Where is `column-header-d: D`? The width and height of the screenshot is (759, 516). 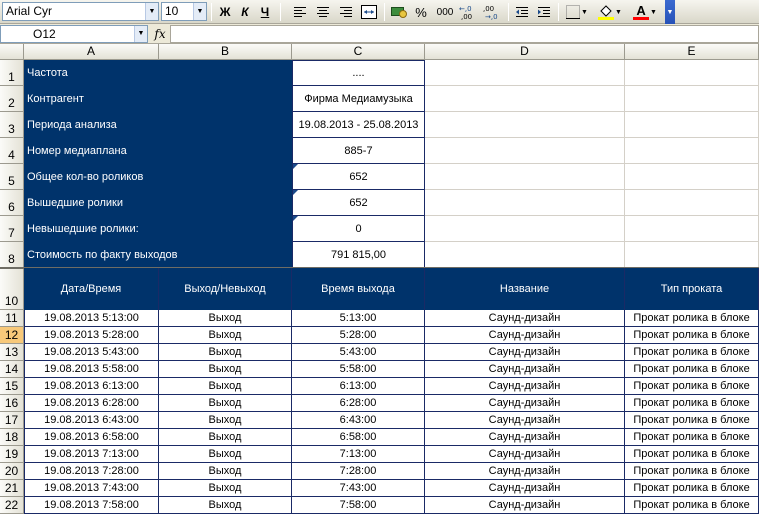
column-header-d: D is located at coordinates (525, 52).